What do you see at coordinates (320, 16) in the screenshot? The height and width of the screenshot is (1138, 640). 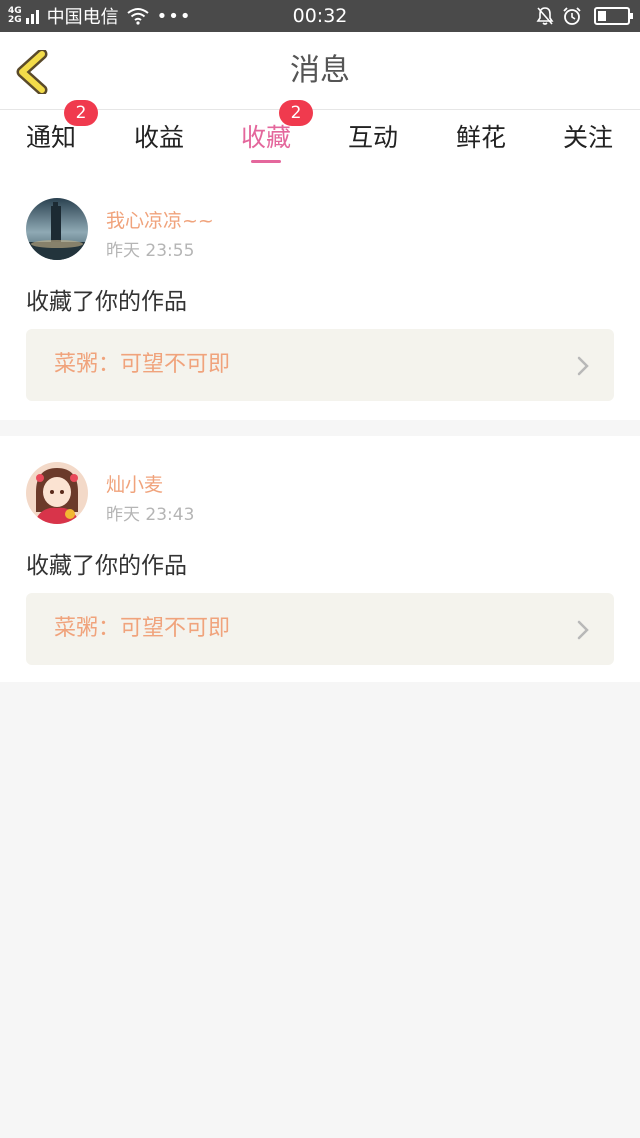 I see `status-bar: 4G 2G 中国电信 ••• 00:32` at bounding box center [320, 16].